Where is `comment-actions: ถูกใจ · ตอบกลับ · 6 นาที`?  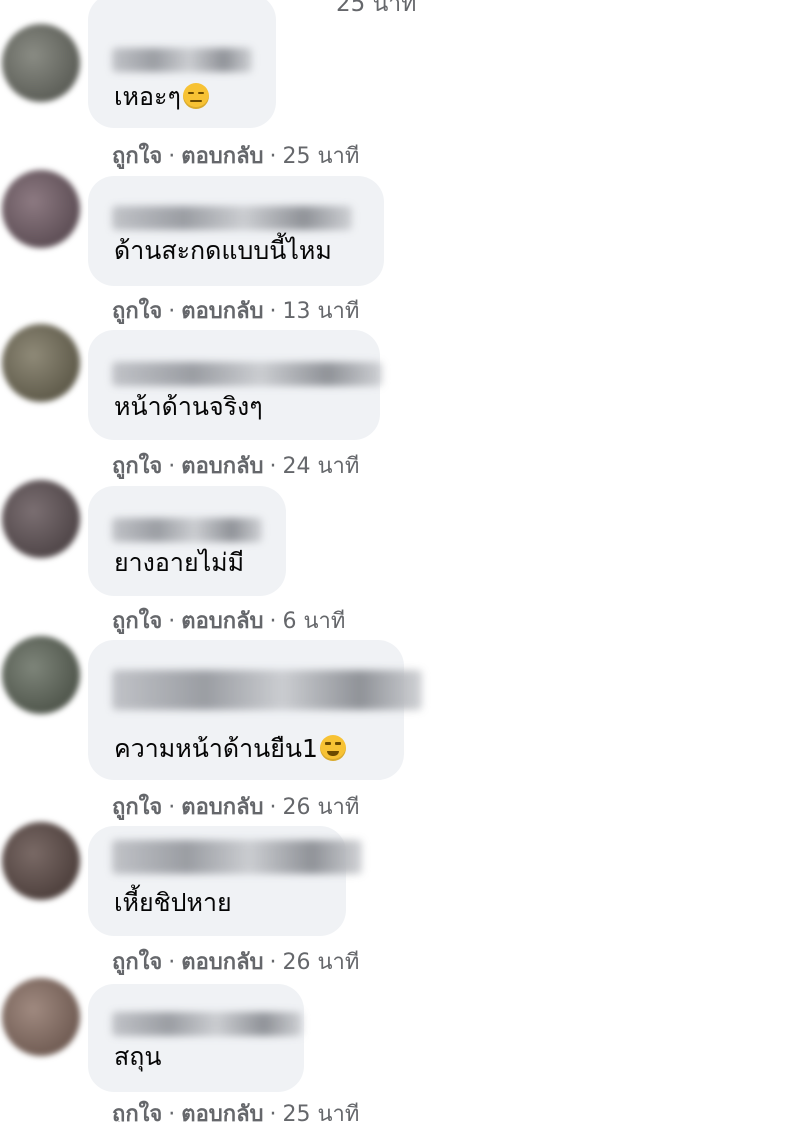
comment-actions: ถูกใจ · ตอบกลับ · 6 นาที is located at coordinates (228, 620).